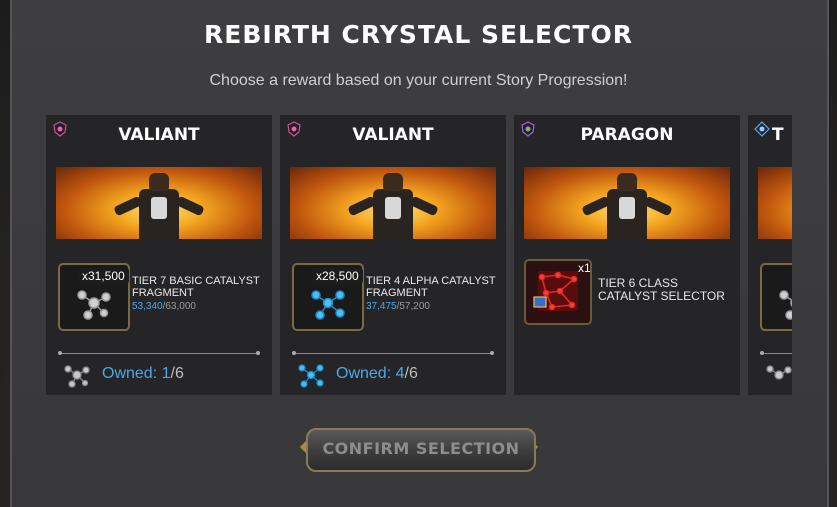  I want to click on item-name: TIER 7 BASIC CATALYST FRAGMENT, so click(196, 287).